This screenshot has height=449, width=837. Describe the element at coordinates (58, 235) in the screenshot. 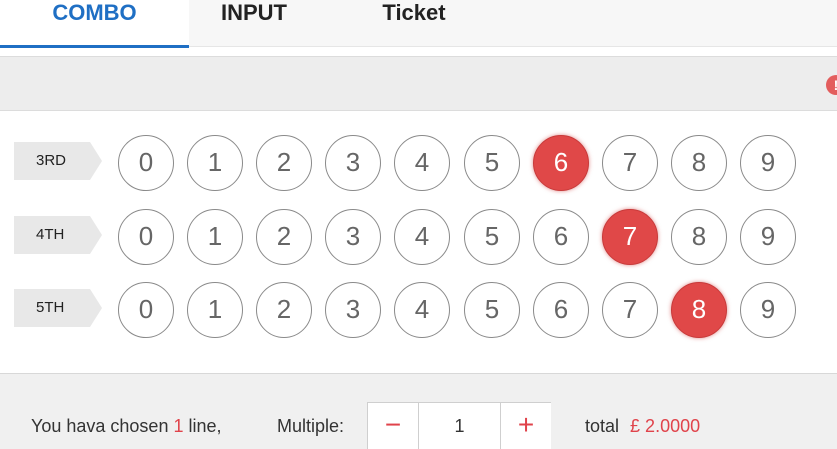

I see `row-label-4th: 4TH` at that location.